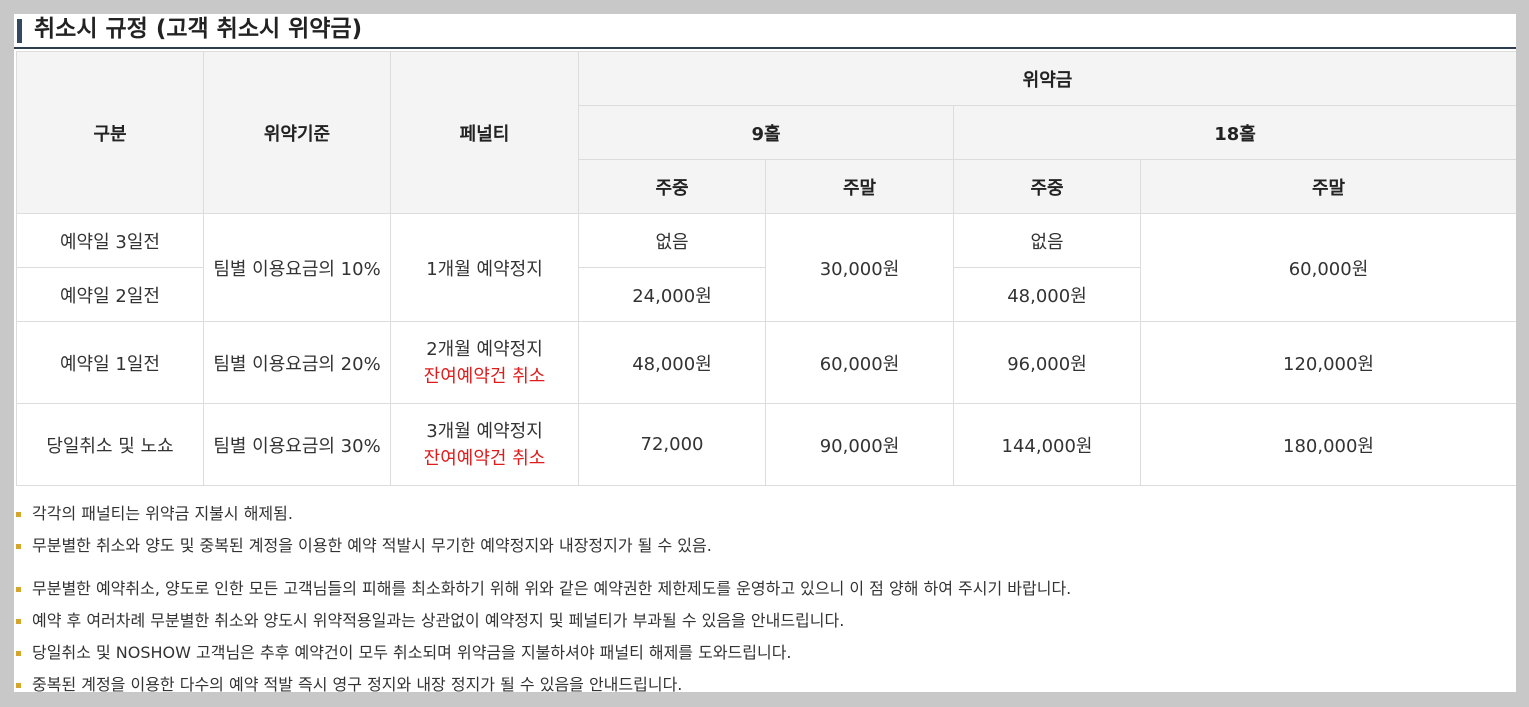  Describe the element at coordinates (19, 31) in the screenshot. I see `title-accent-bar` at that location.